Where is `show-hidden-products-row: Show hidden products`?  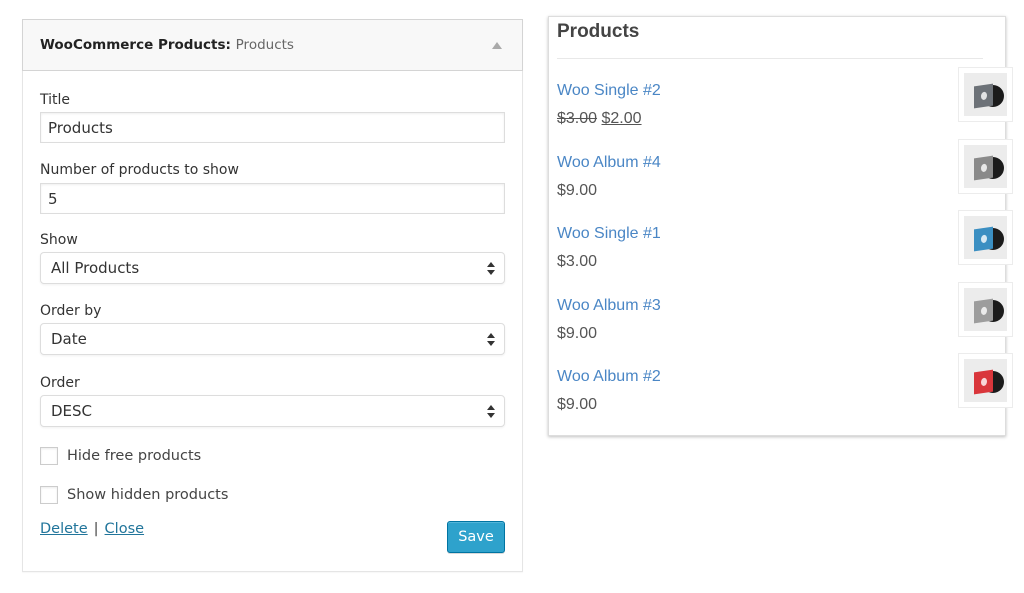
show-hidden-products-row: Show hidden products is located at coordinates (134, 495).